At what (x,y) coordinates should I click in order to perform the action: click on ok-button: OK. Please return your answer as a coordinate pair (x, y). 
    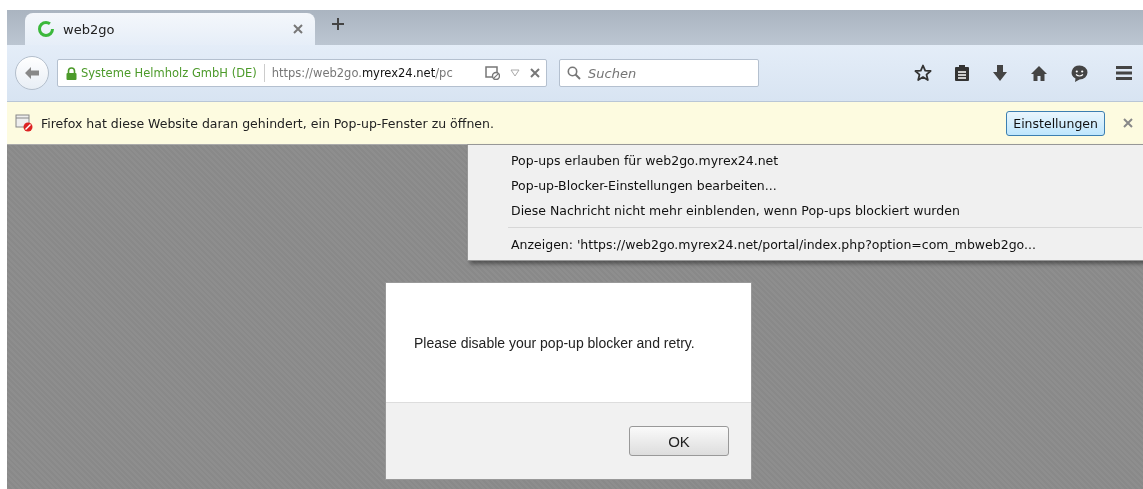
    Looking at the image, I should click on (679, 441).